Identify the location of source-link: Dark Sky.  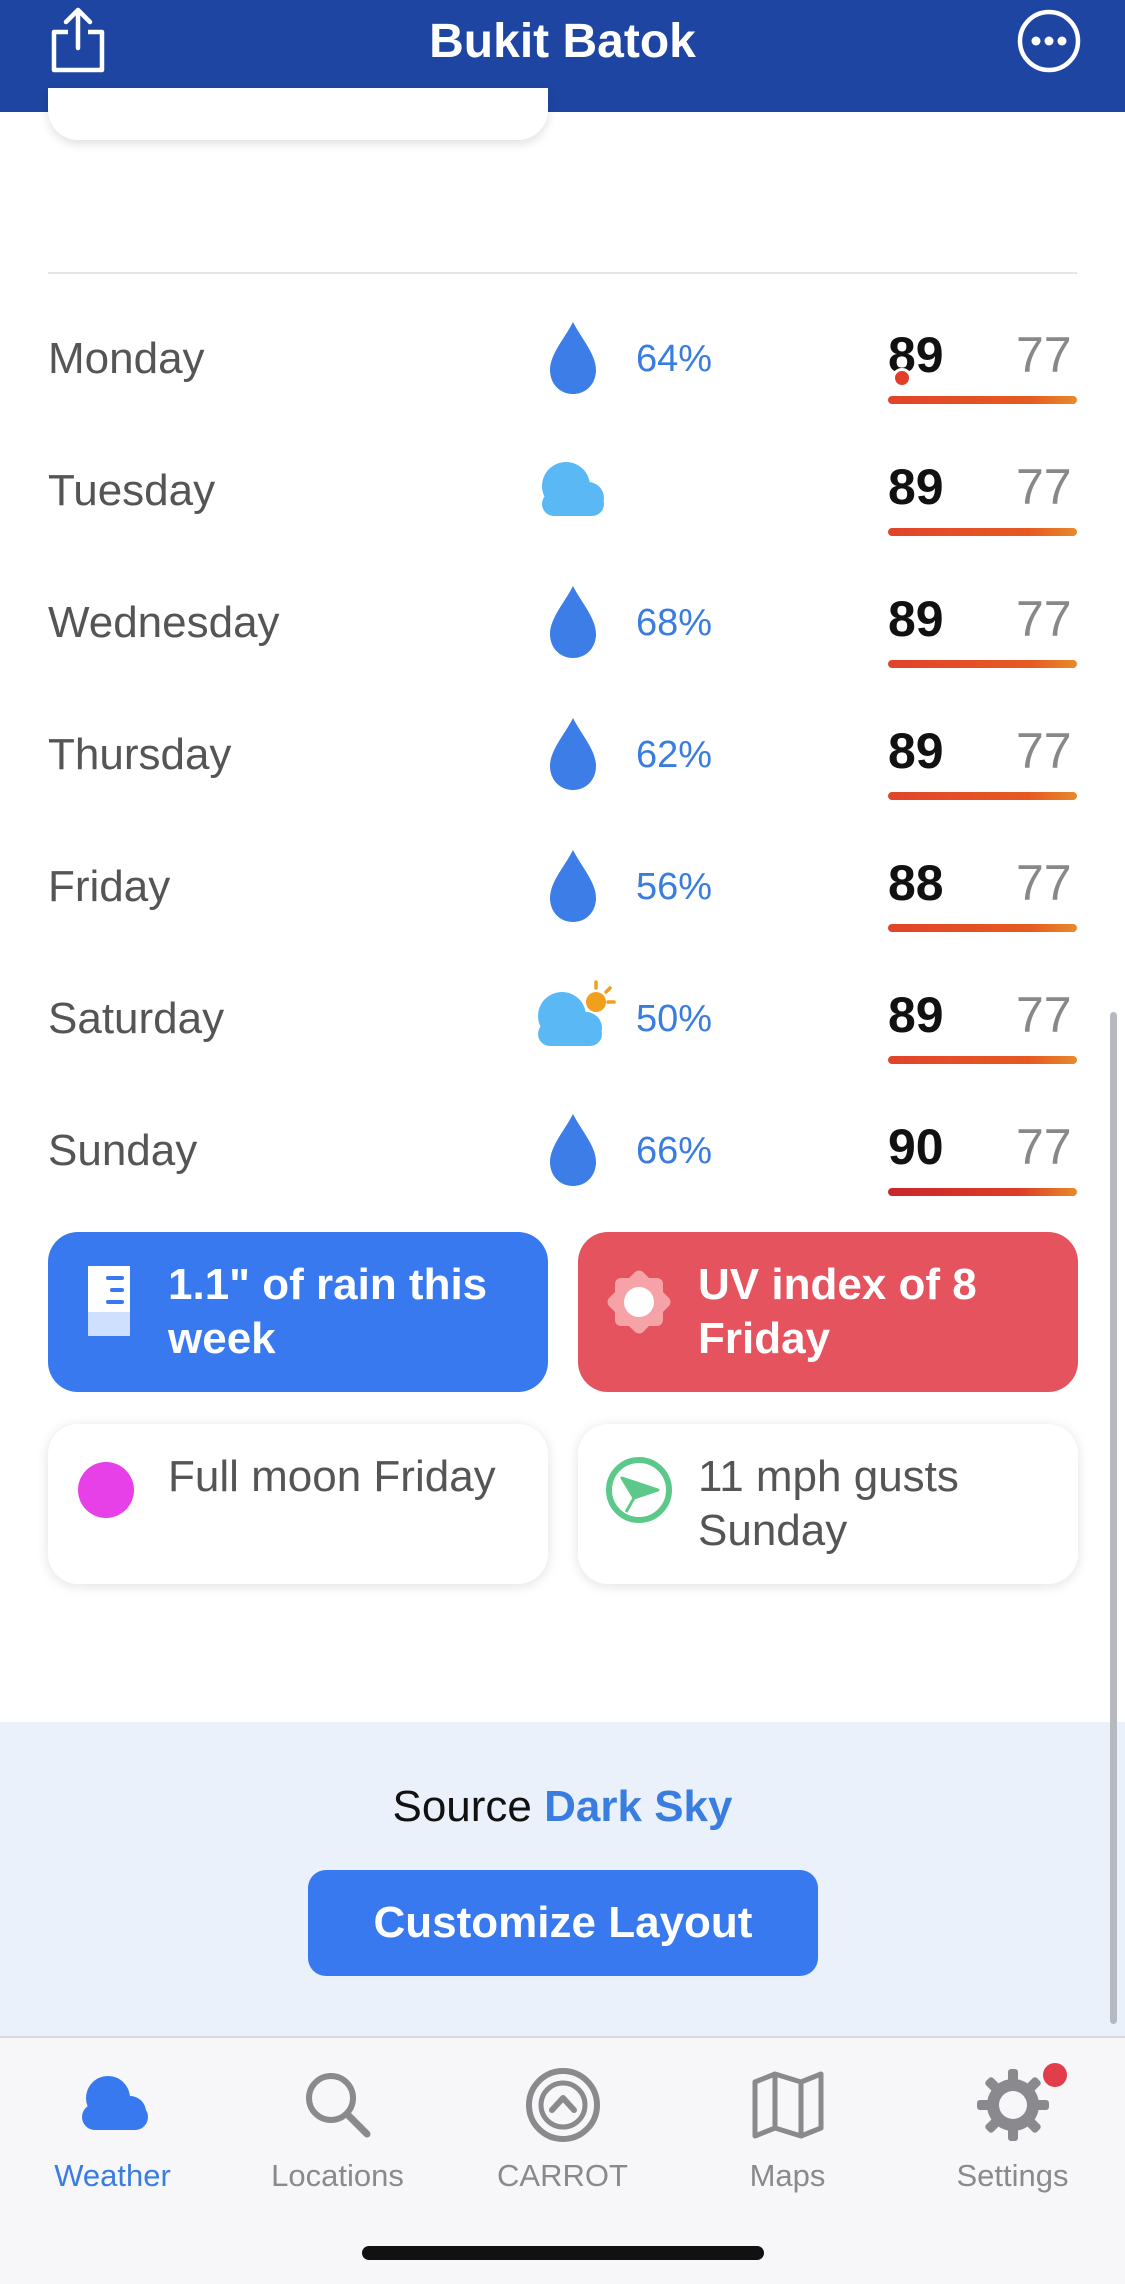
(638, 1806).